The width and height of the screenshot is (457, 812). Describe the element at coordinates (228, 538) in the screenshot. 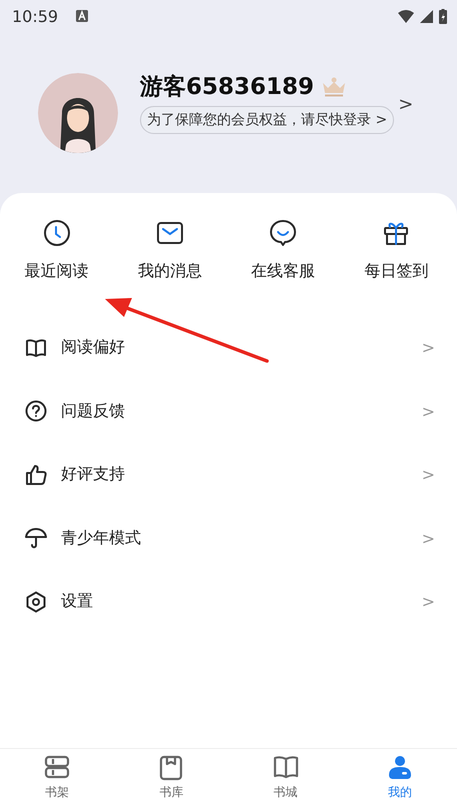

I see `menu-item: 青少年模式 >` at that location.